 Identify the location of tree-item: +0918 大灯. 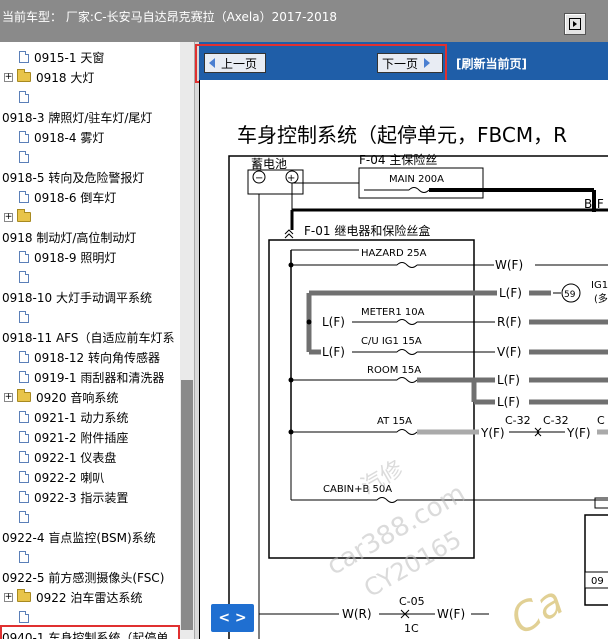
(49, 77).